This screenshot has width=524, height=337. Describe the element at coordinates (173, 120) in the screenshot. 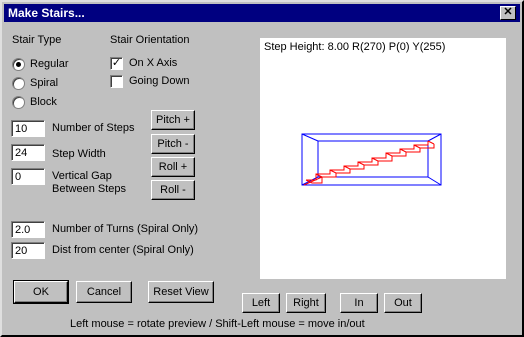

I see `pitch-plus-button: Pitch +` at that location.